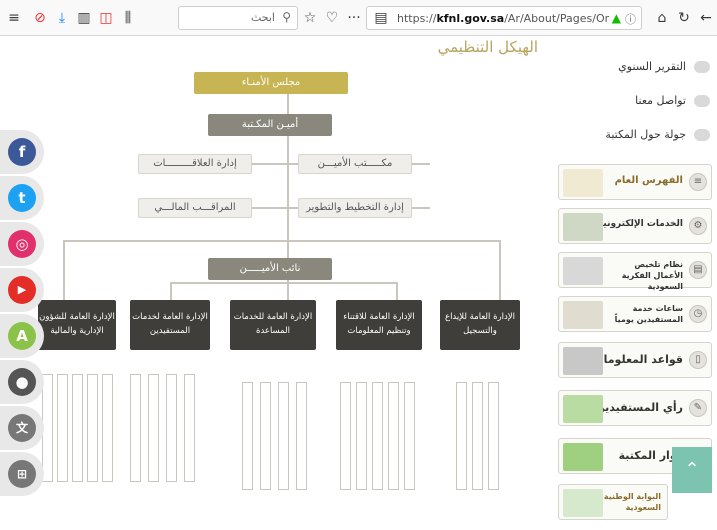 This screenshot has height=530, width=717. What do you see at coordinates (381, 18) in the screenshot?
I see `reader-icon: ▤` at bounding box center [381, 18].